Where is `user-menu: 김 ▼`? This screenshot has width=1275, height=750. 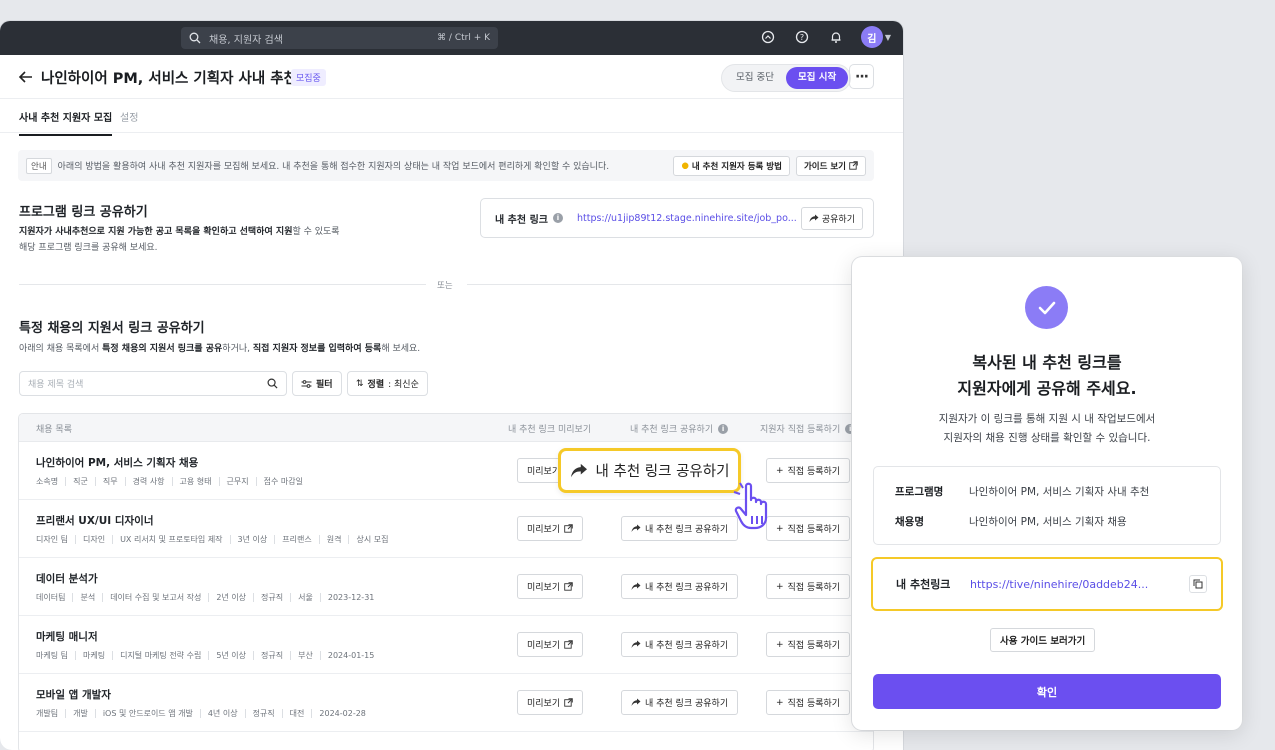 user-menu: 김 ▼ is located at coordinates (875, 37).